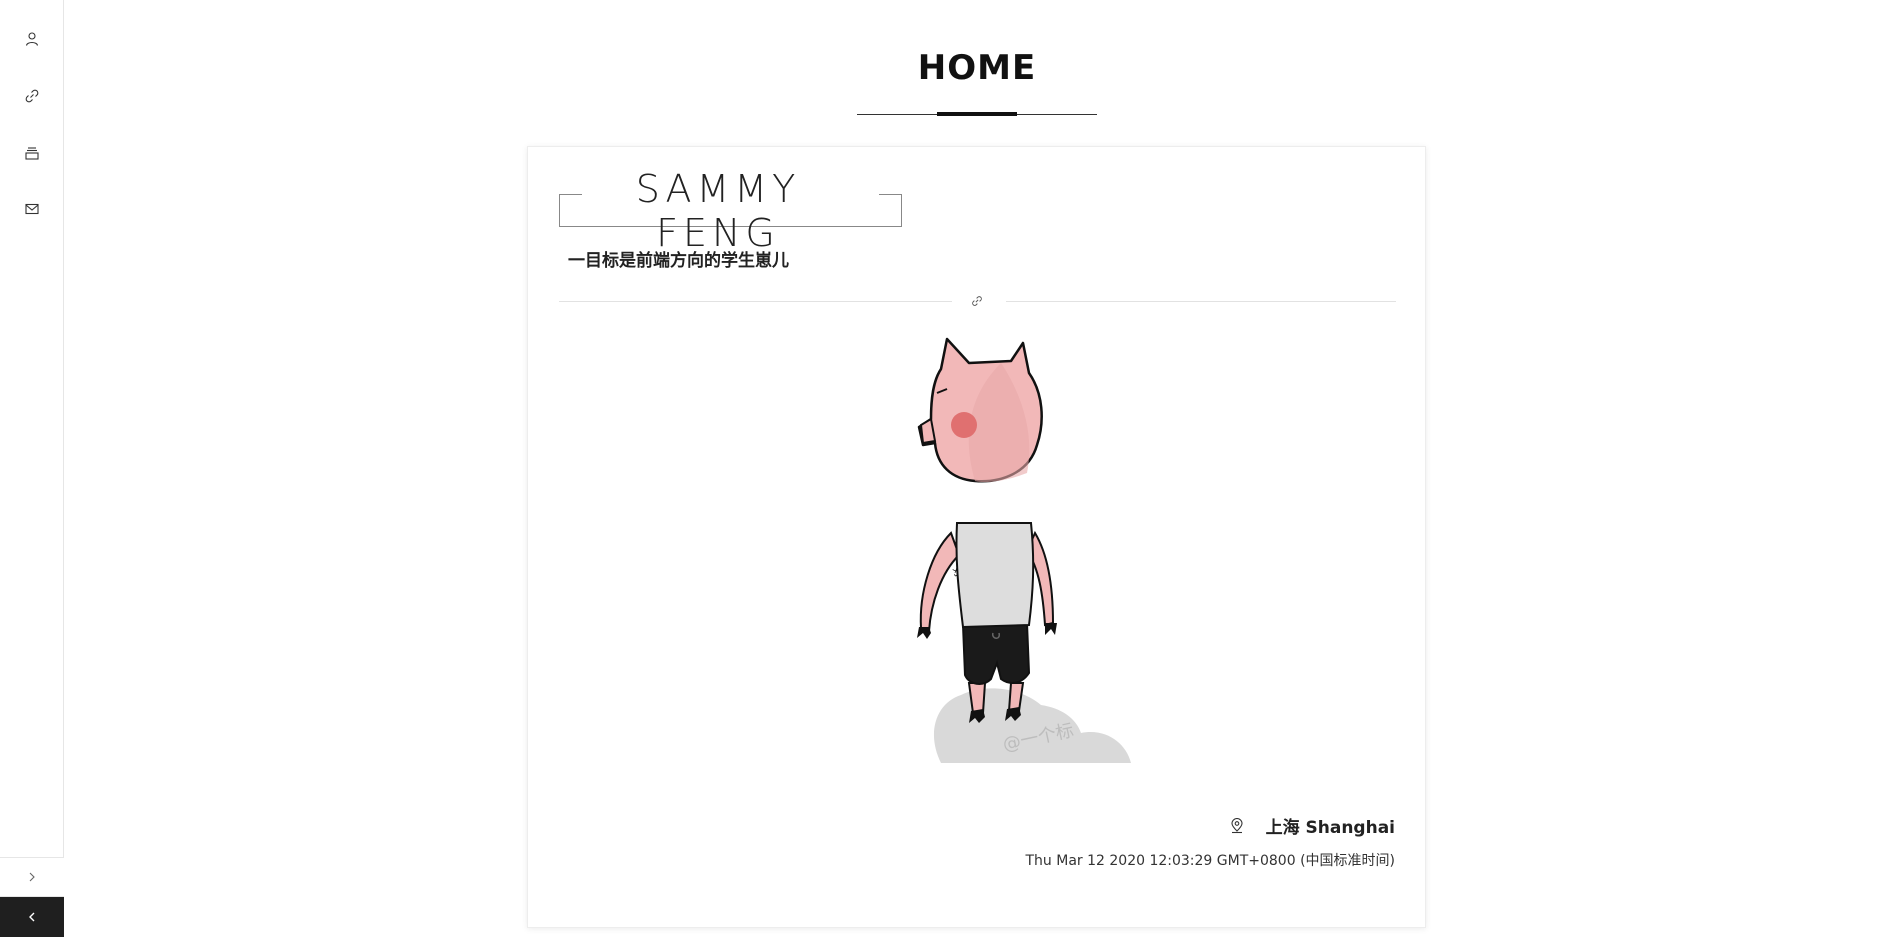 This screenshot has height=937, width=1899. I want to click on divider-line-left, so click(755, 301).